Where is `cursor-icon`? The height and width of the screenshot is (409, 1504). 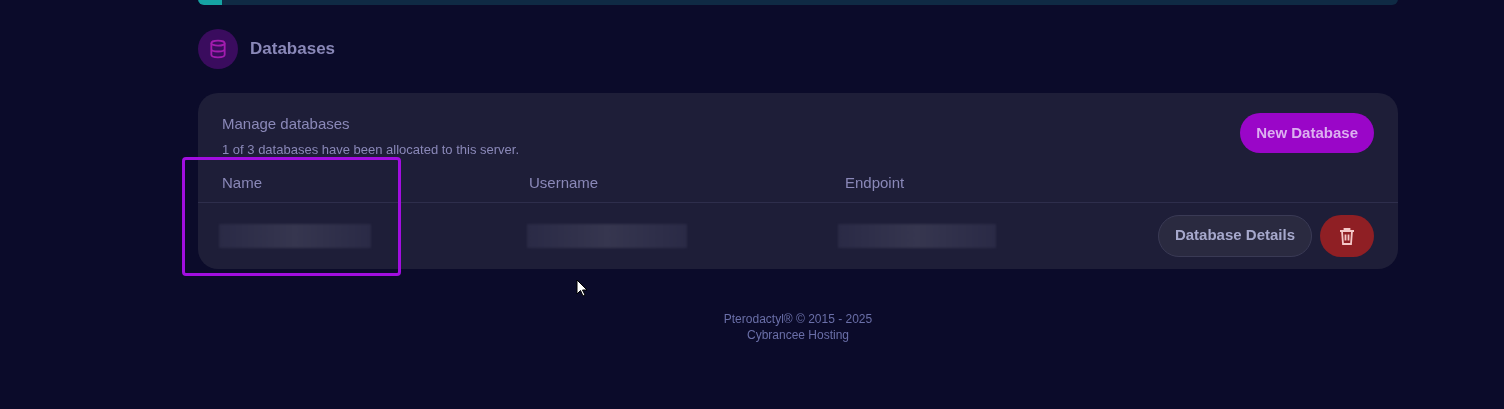
cursor-icon is located at coordinates (582, 288).